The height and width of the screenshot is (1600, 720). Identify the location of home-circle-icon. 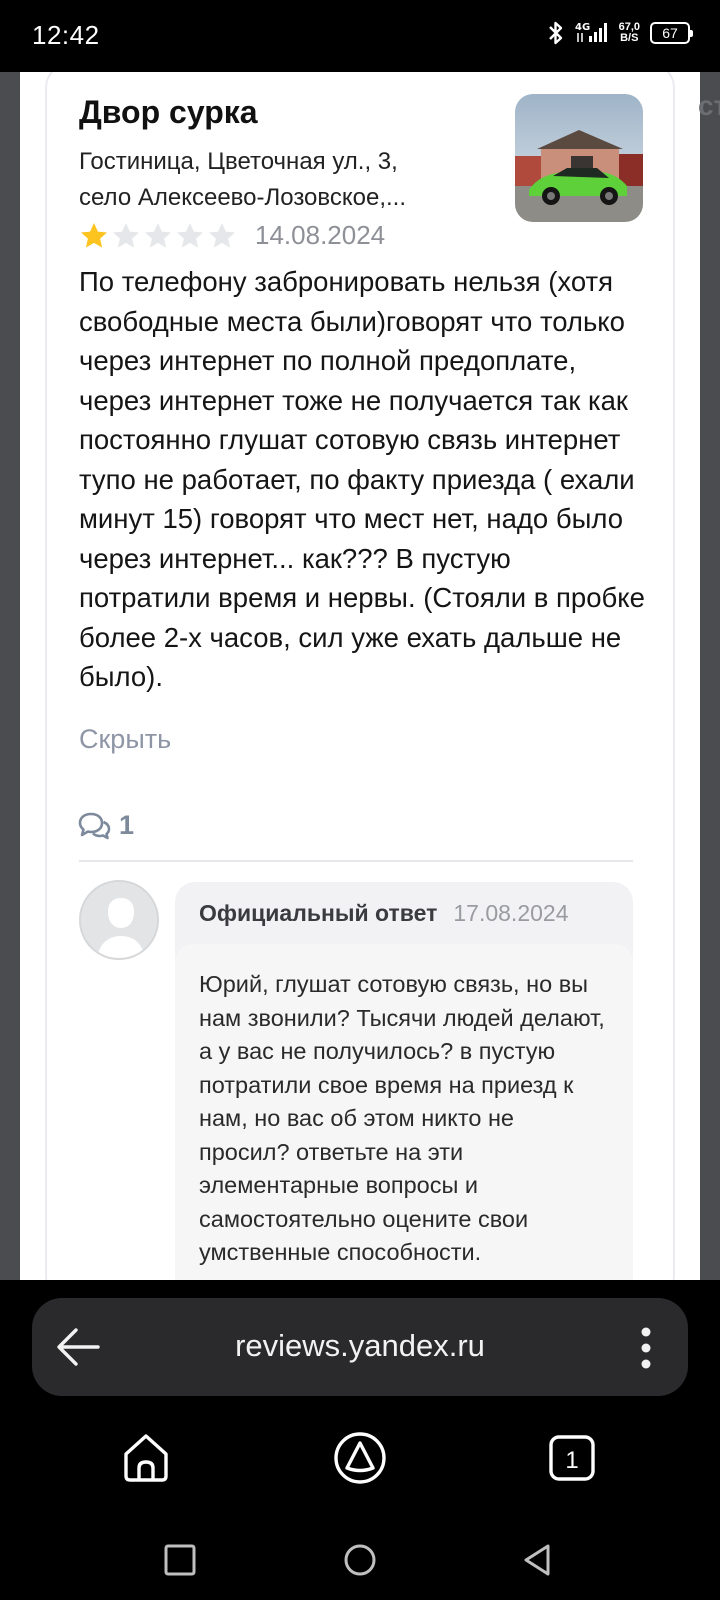
(360, 1560).